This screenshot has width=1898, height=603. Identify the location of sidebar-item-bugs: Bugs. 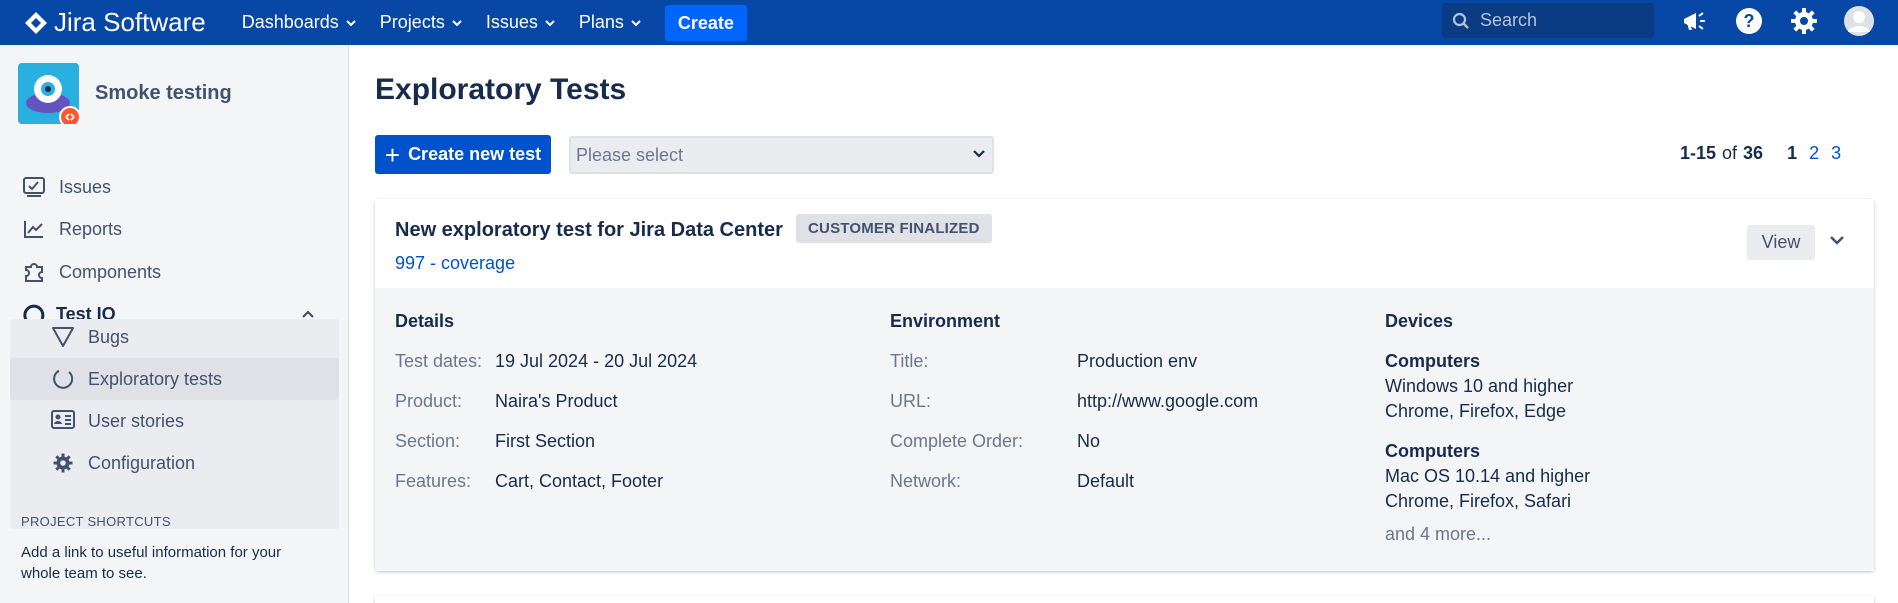
(174, 337).